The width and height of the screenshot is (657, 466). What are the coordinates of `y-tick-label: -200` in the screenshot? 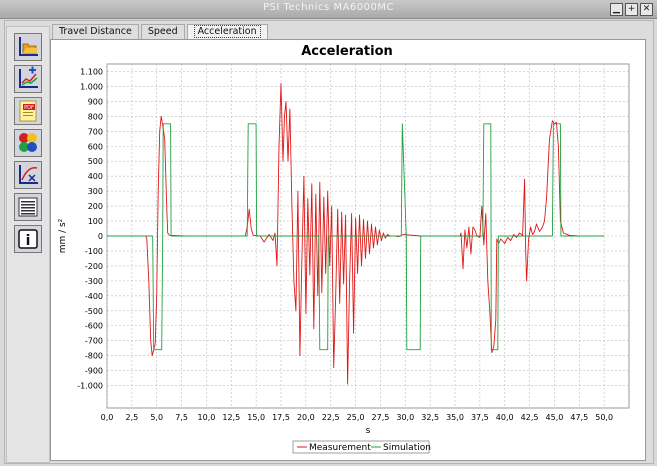 It's located at (94, 266).